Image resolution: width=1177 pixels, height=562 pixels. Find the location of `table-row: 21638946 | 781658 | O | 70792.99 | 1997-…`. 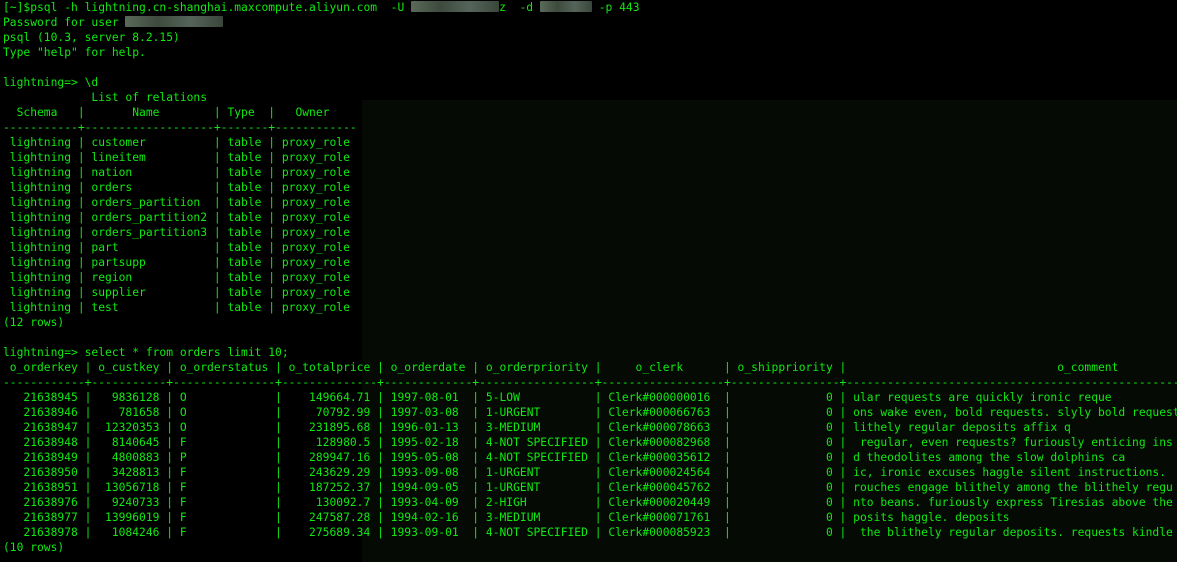

table-row: 21638946 | 781658 | O | 70792.99 | 1997-… is located at coordinates (590, 412).